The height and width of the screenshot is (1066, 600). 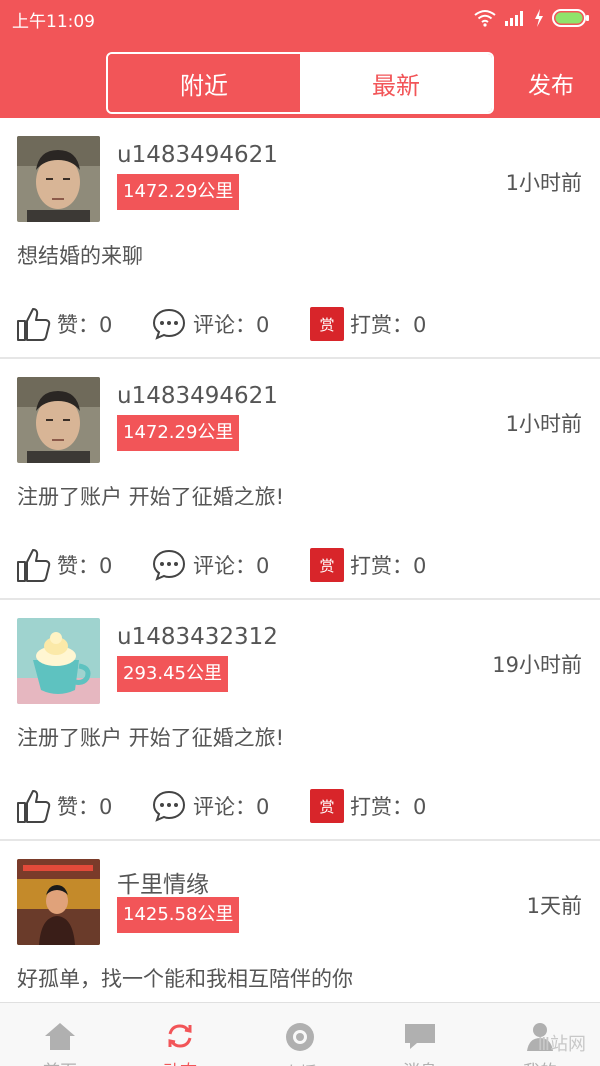 What do you see at coordinates (539, 18) in the screenshot?
I see `charging-icon` at bounding box center [539, 18].